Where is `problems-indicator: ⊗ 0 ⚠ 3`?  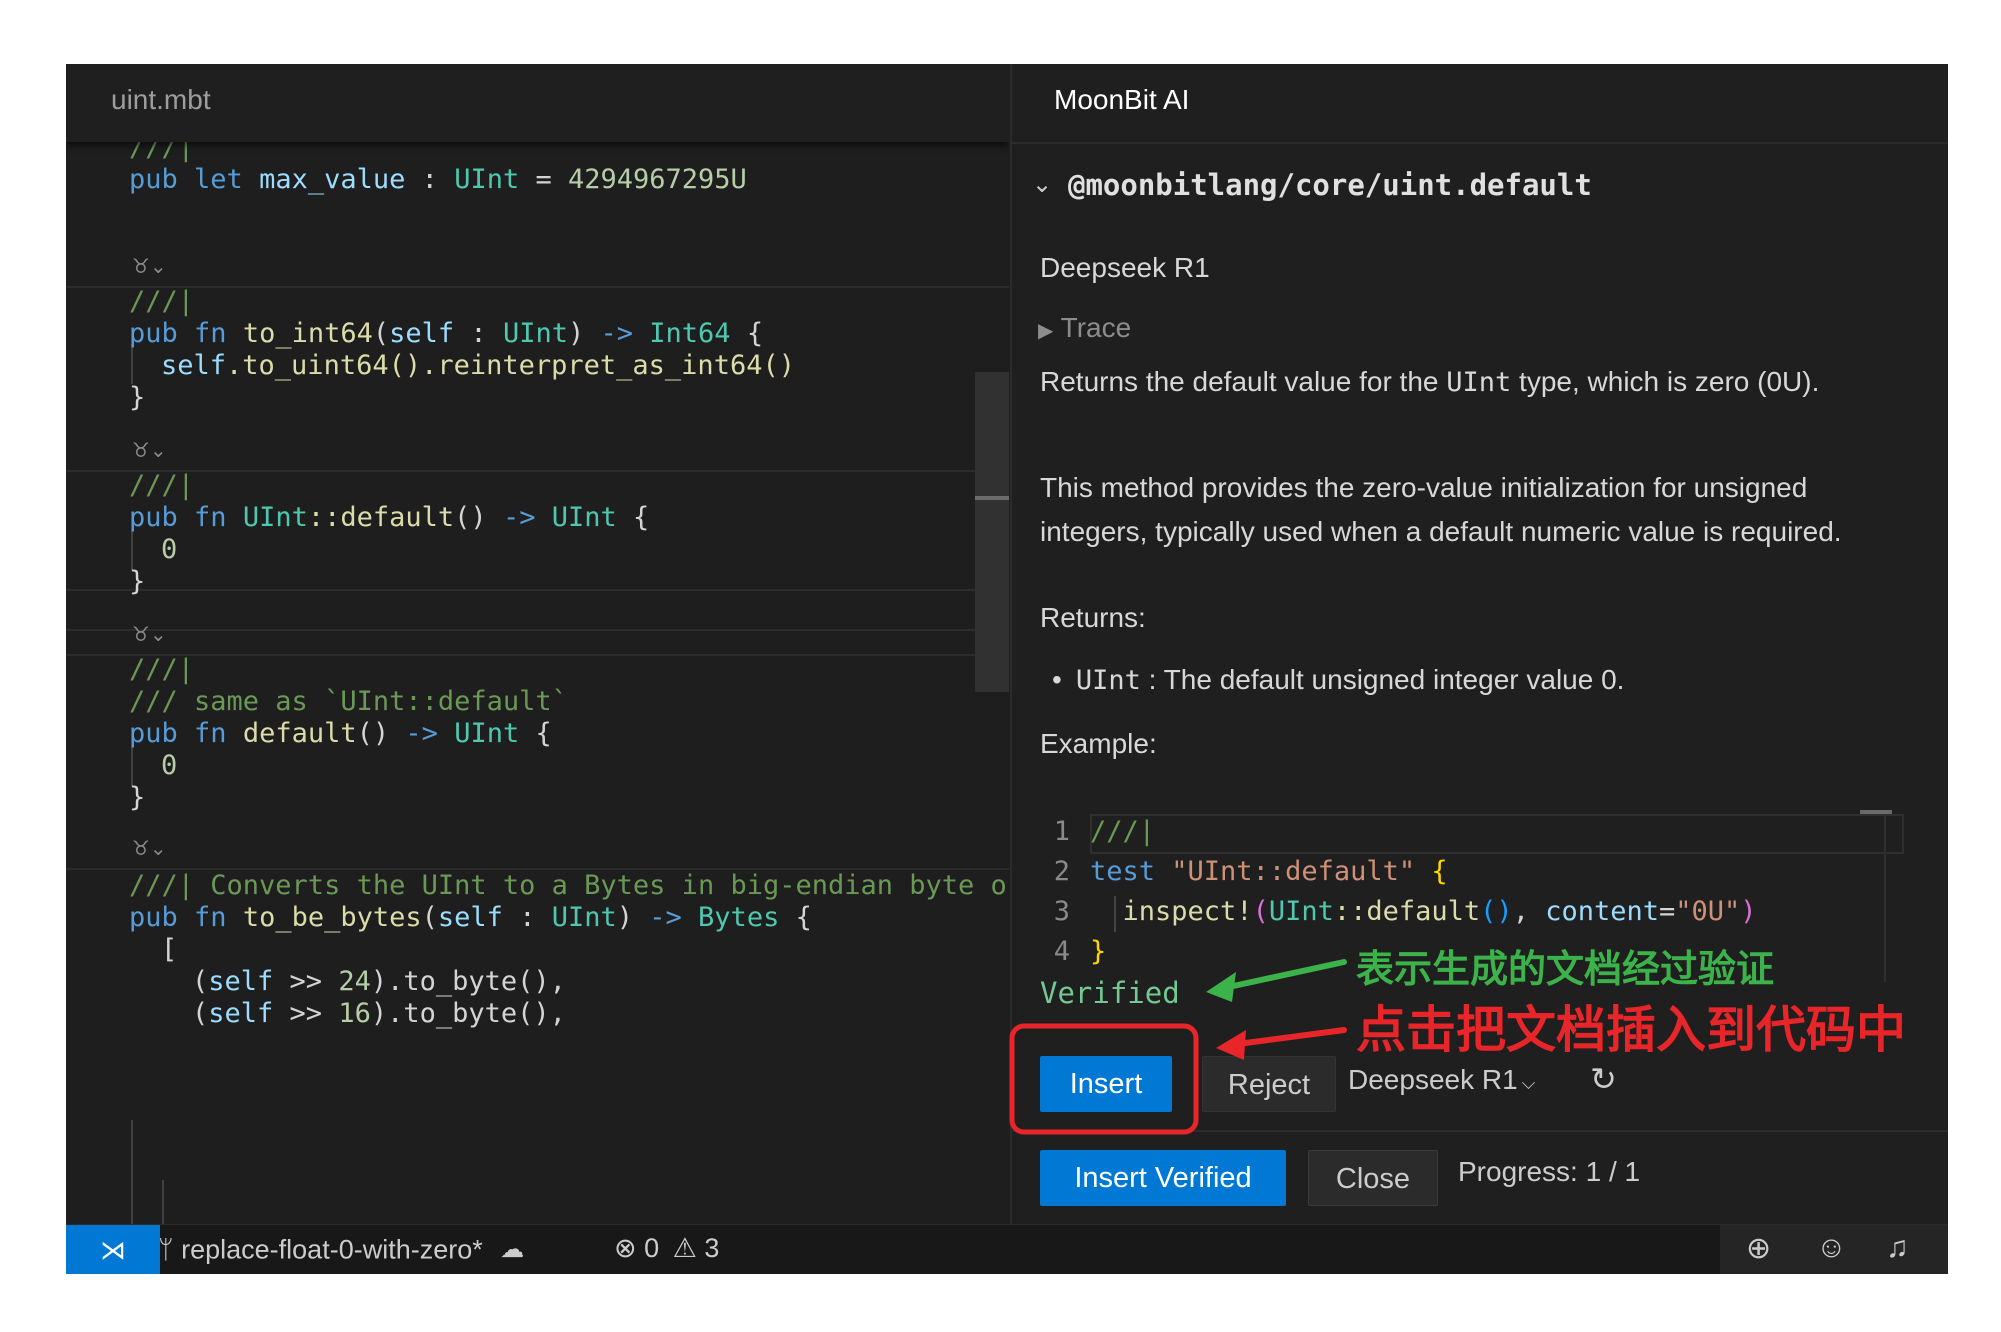 problems-indicator: ⊗ 0 ⚠ 3 is located at coordinates (666, 1248).